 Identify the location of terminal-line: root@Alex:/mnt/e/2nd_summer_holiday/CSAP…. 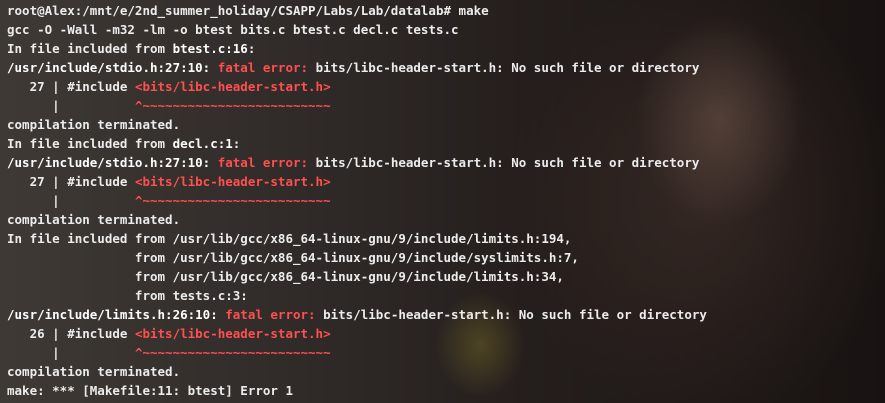
(446, 10).